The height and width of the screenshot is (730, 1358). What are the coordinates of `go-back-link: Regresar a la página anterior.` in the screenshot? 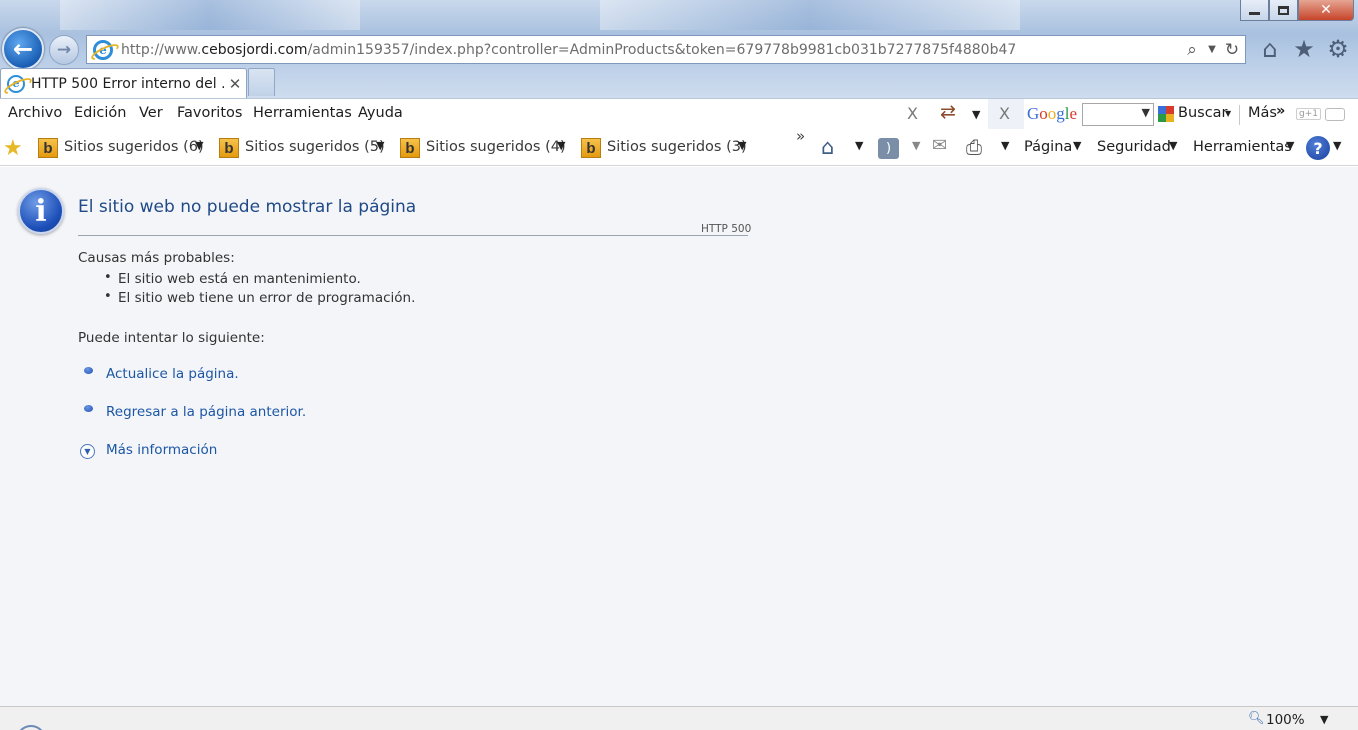 It's located at (206, 412).